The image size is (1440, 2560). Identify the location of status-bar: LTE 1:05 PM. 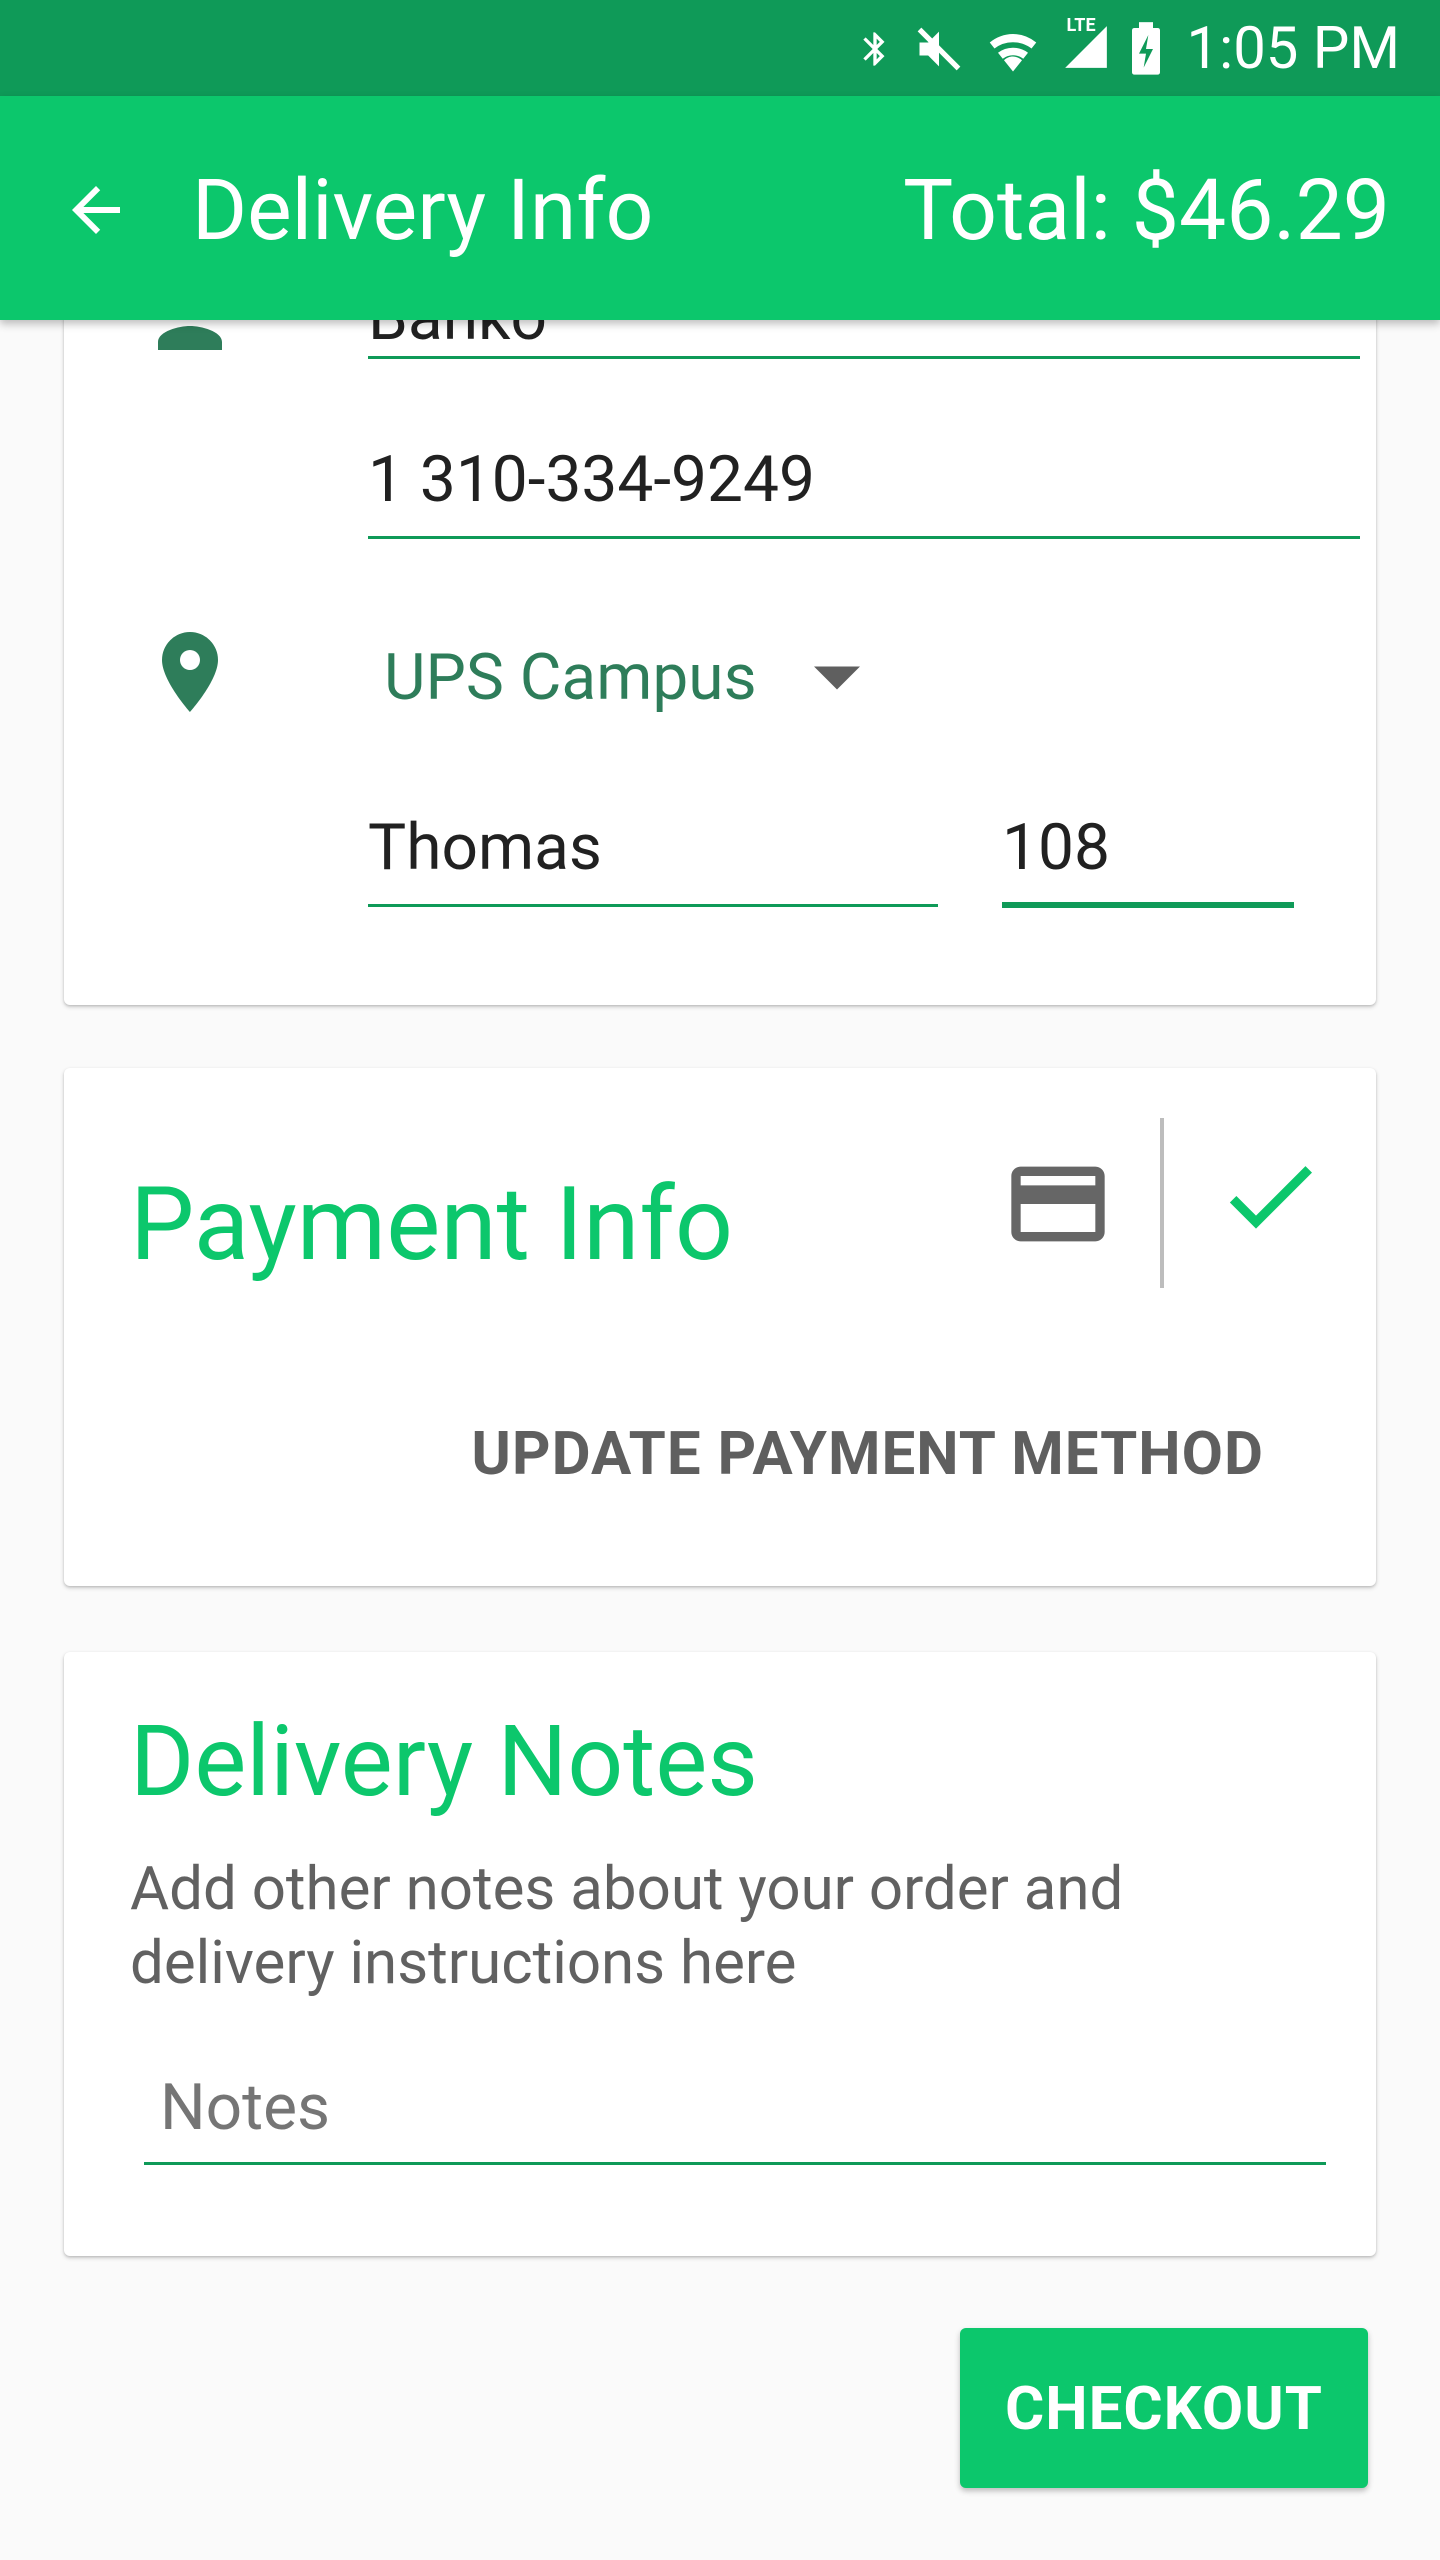
(720, 48).